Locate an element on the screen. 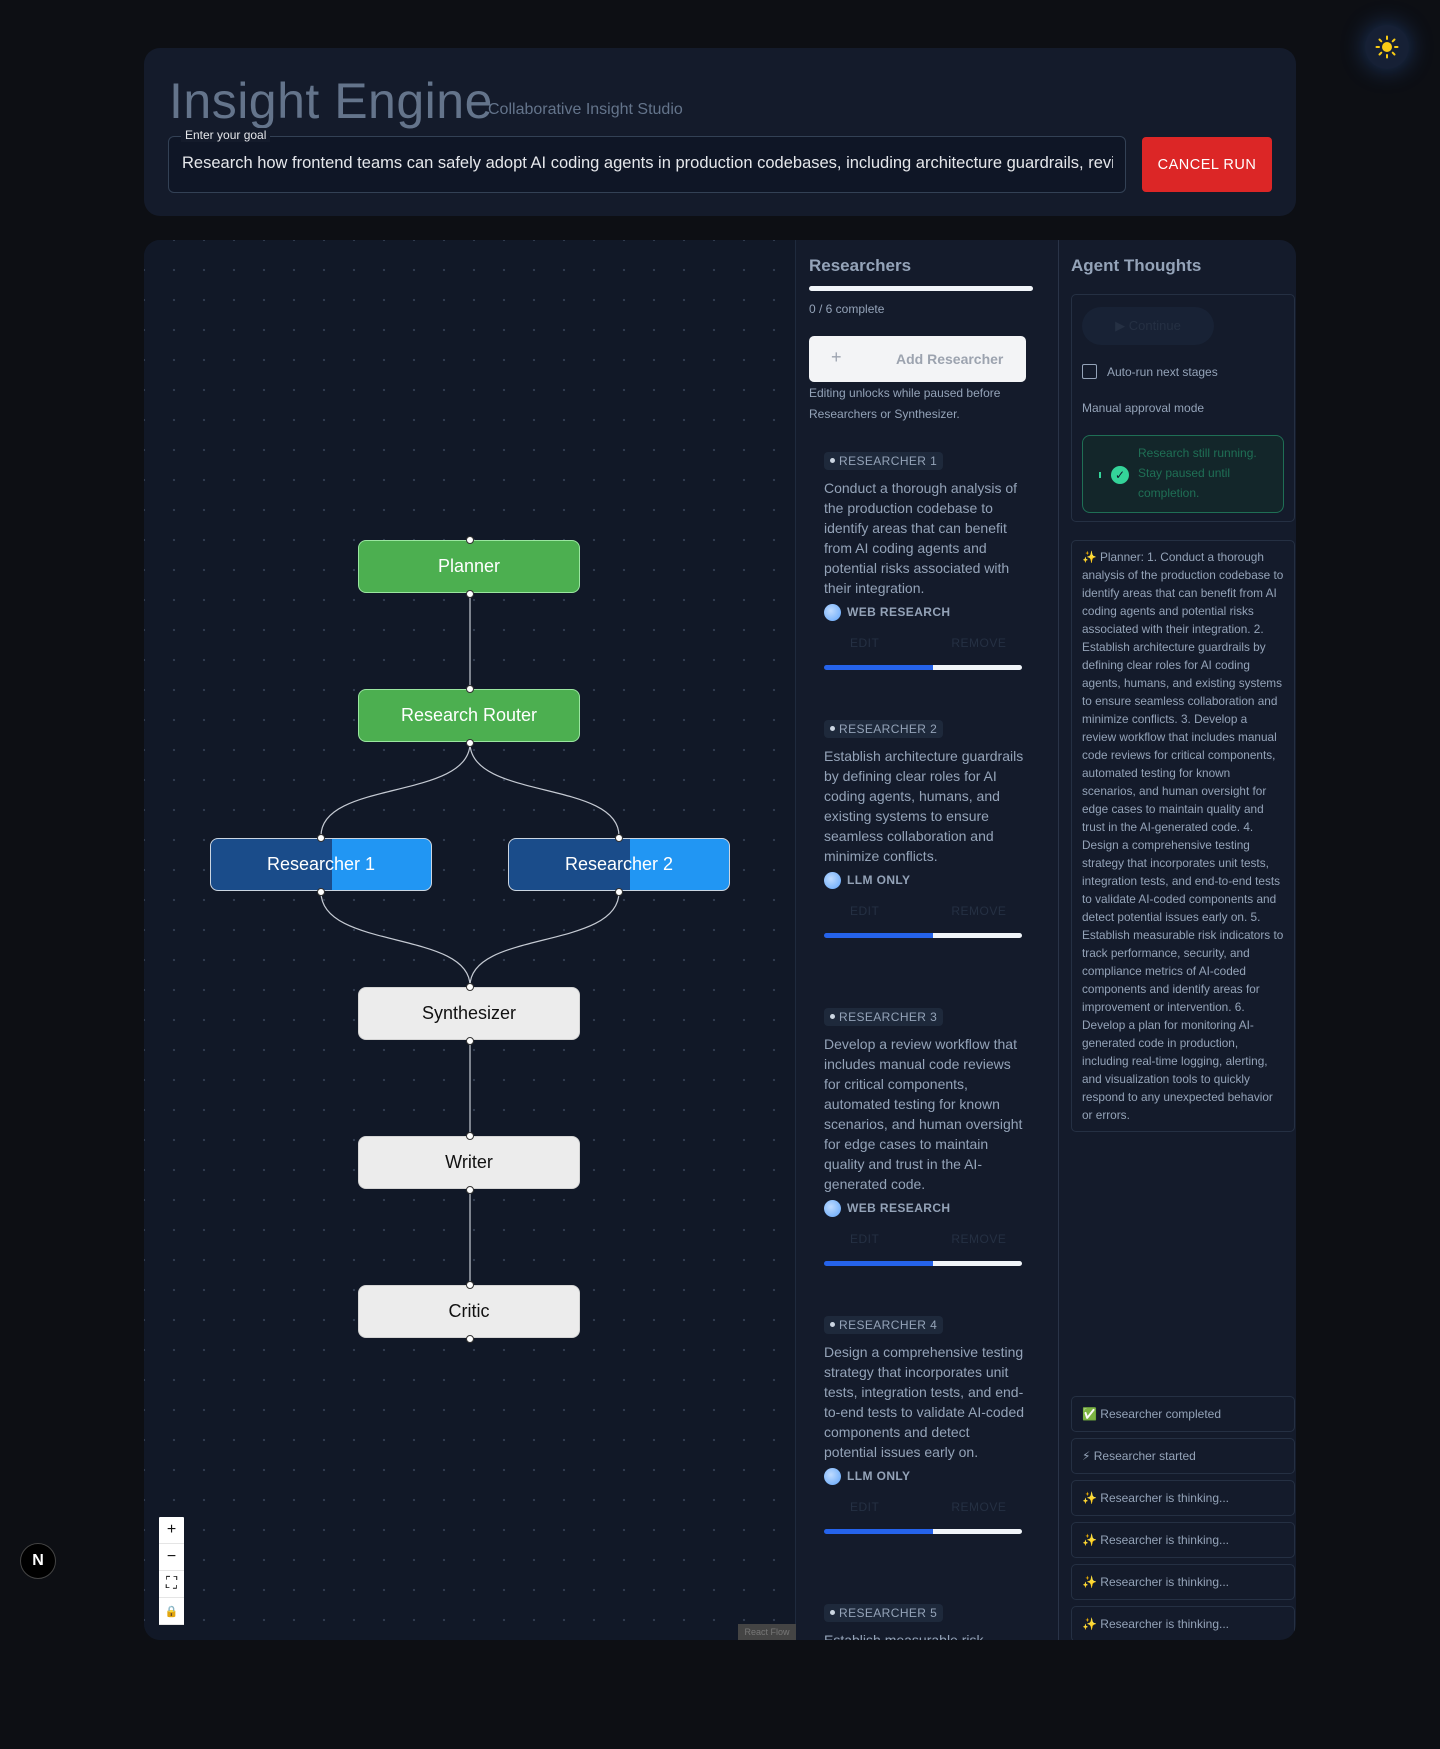 The width and height of the screenshot is (1440, 1749). researcher-badge: RESEARCHER 5 is located at coordinates (884, 1612).